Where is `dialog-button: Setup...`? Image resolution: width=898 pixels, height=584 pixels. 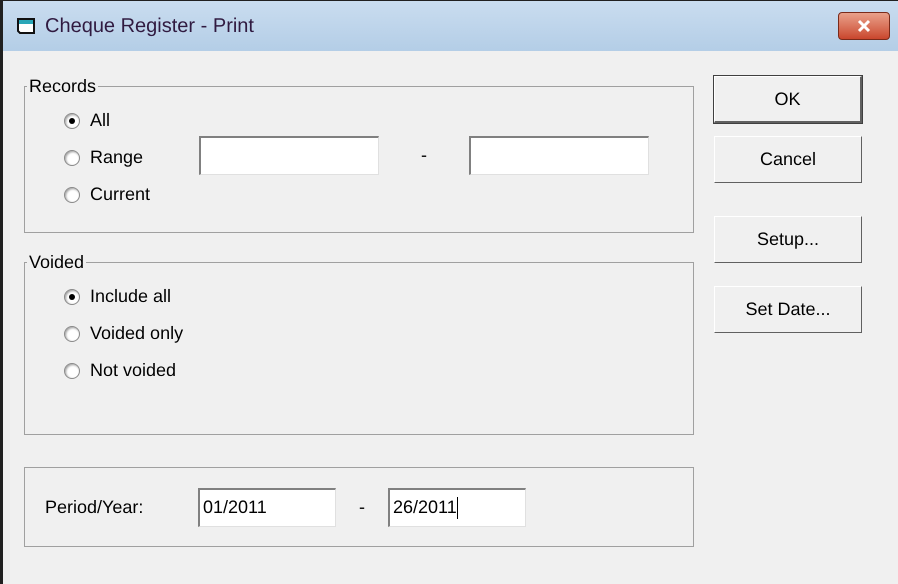 dialog-button: Setup... is located at coordinates (788, 239).